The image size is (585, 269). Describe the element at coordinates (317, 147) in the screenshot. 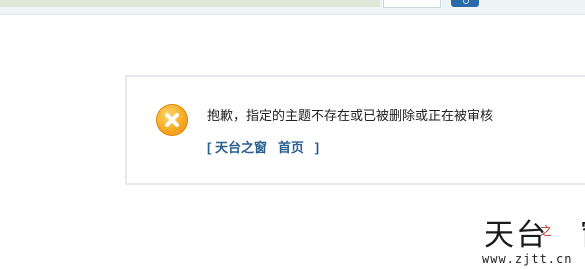

I see `bracket-close: ]` at that location.